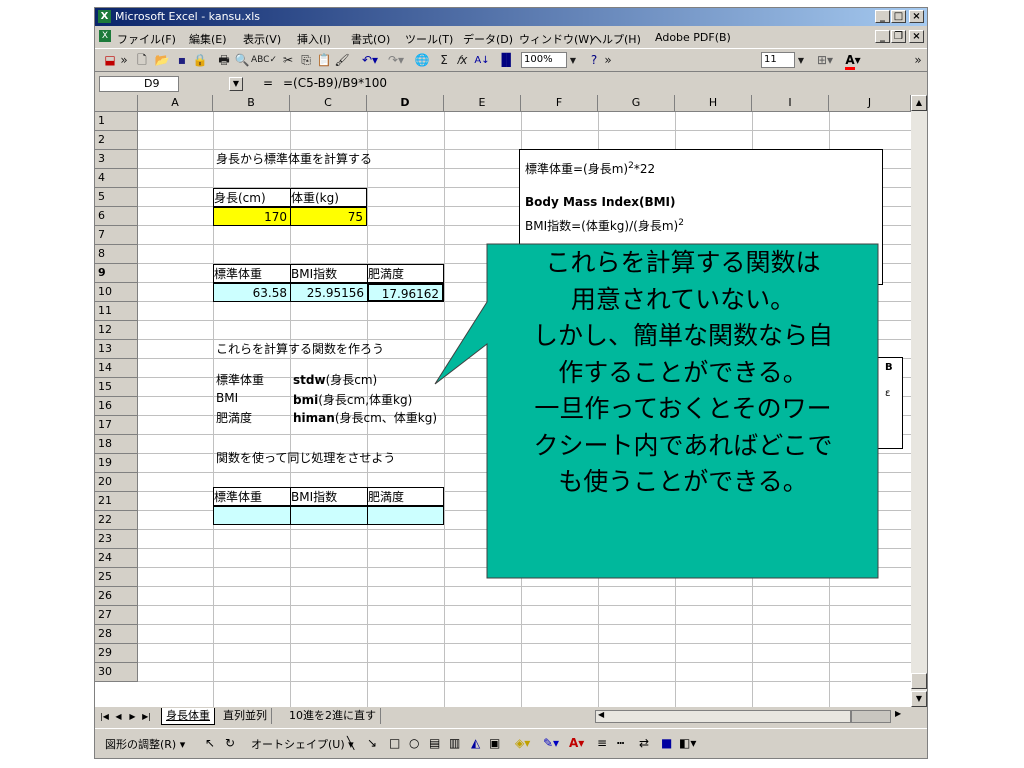  What do you see at coordinates (234, 417) in the screenshot?
I see `cell-b15: 肥満度` at bounding box center [234, 417].